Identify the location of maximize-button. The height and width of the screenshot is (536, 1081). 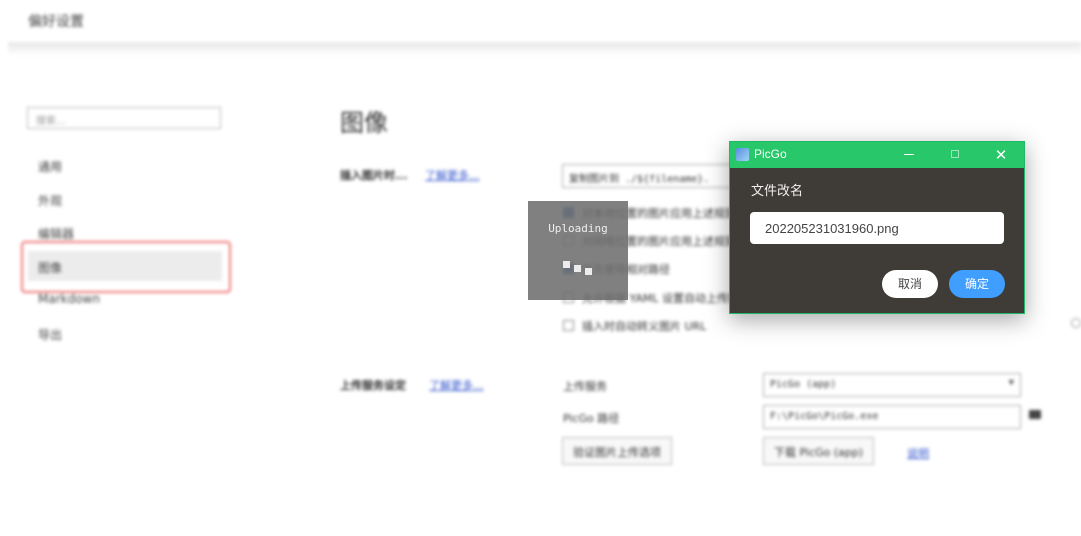
(956, 155).